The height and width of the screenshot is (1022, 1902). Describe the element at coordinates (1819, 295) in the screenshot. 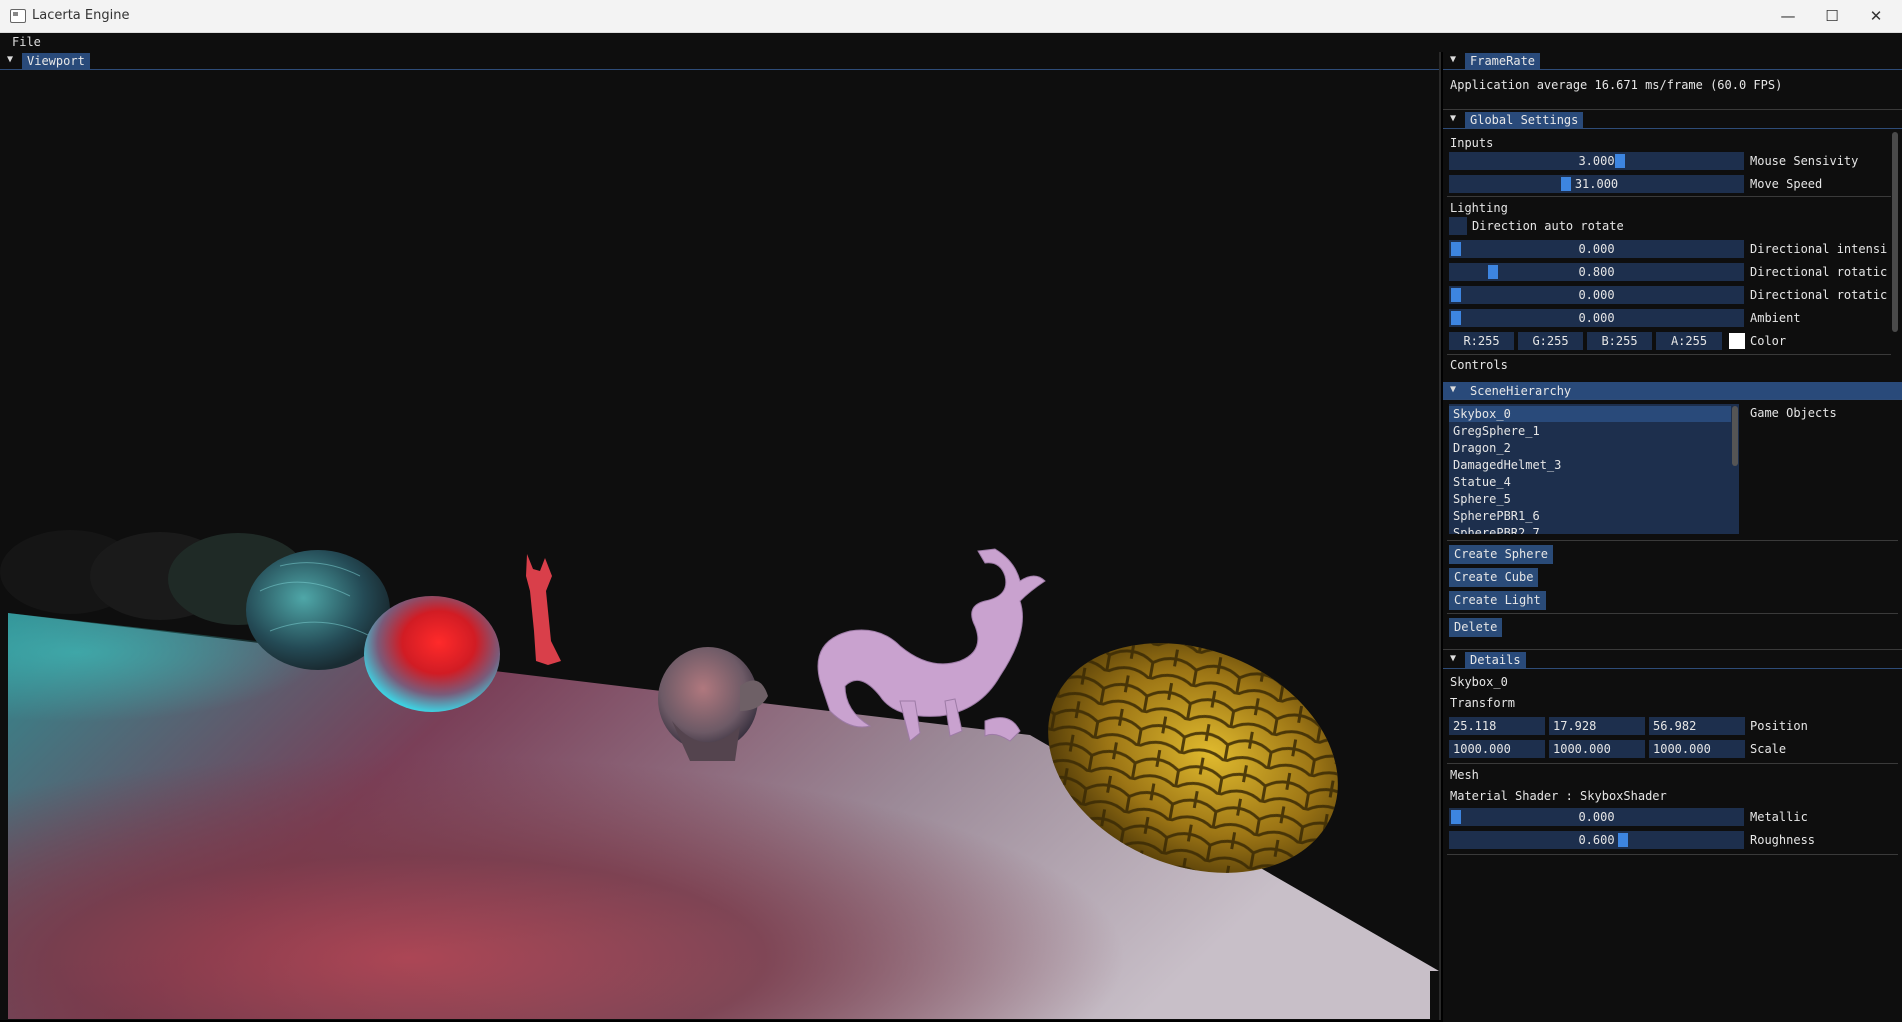

I see `directional-rotation-2-label: Directional rotatic` at that location.